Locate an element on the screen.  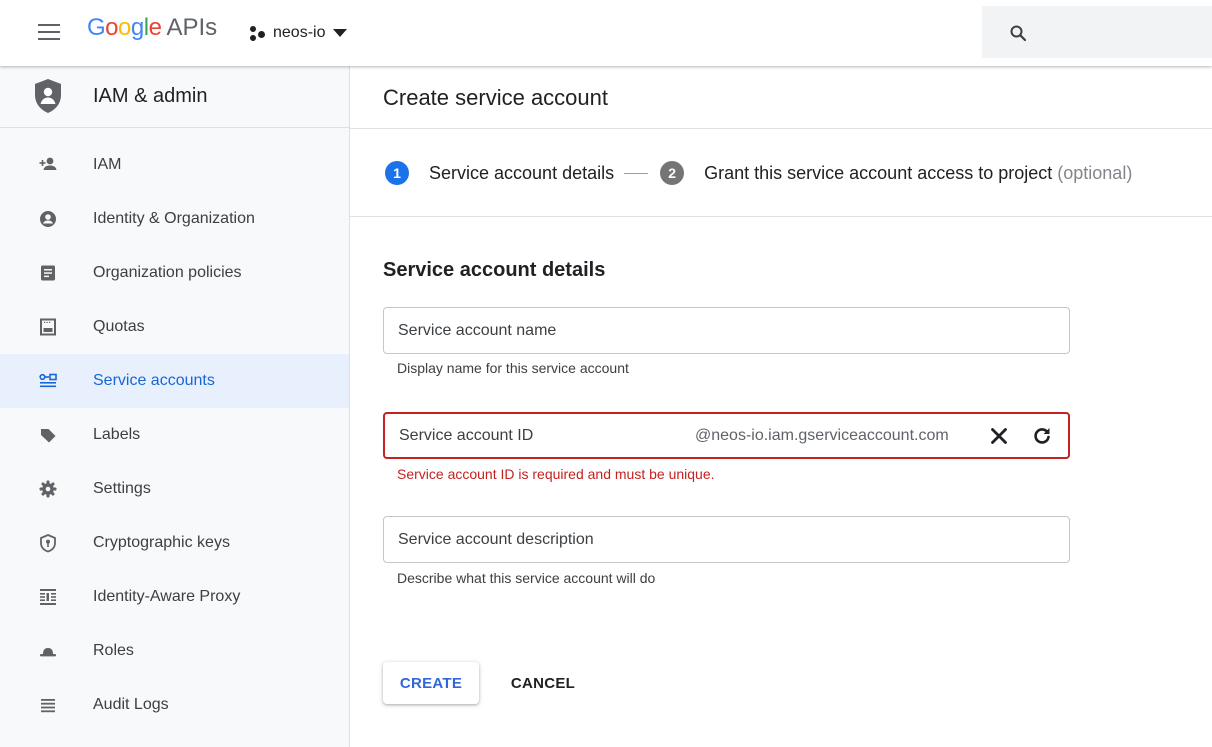
close-icon is located at coordinates (999, 436).